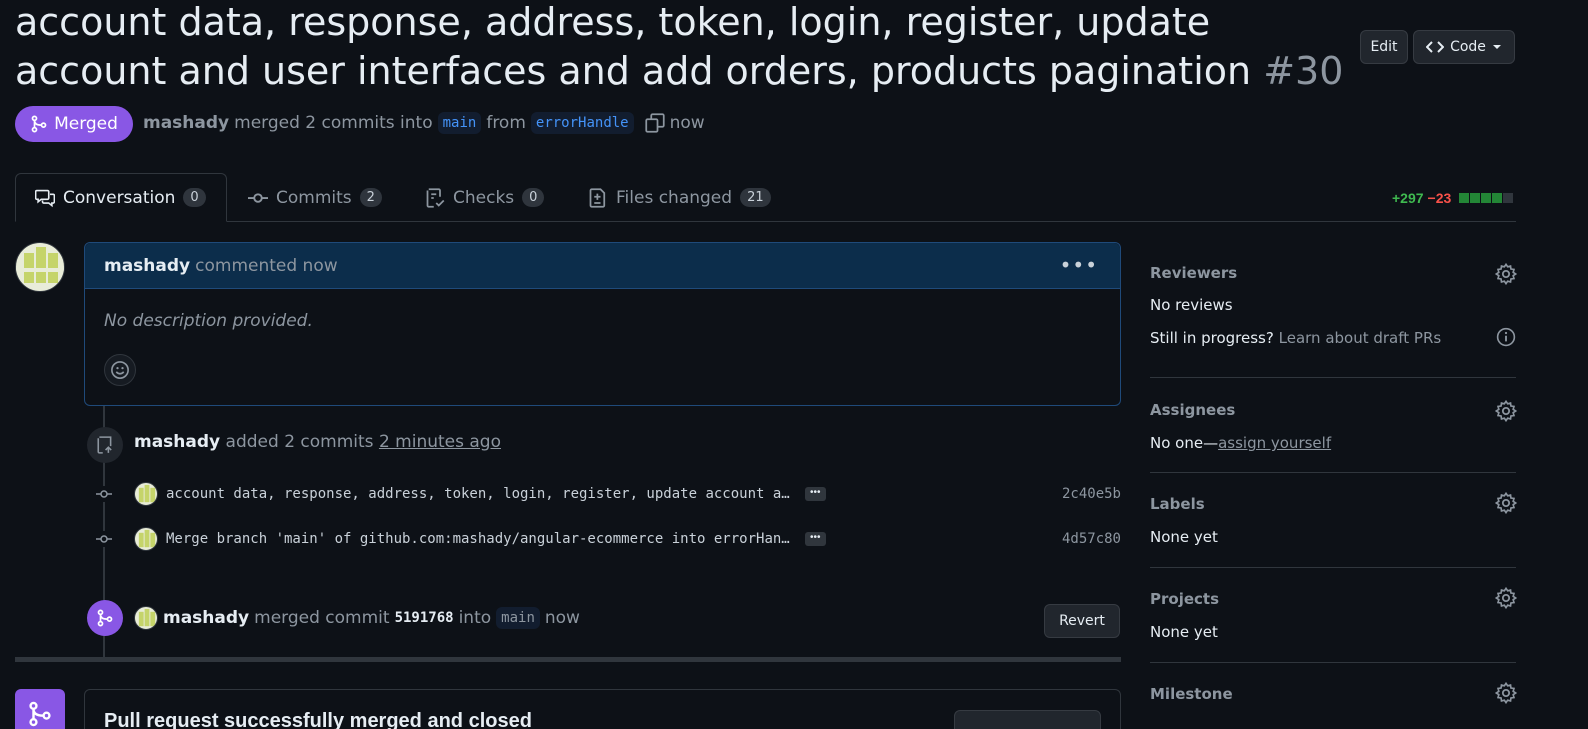 The height and width of the screenshot is (729, 1588). I want to click on sidebar-labels: Labels None yet, so click(1333, 520).